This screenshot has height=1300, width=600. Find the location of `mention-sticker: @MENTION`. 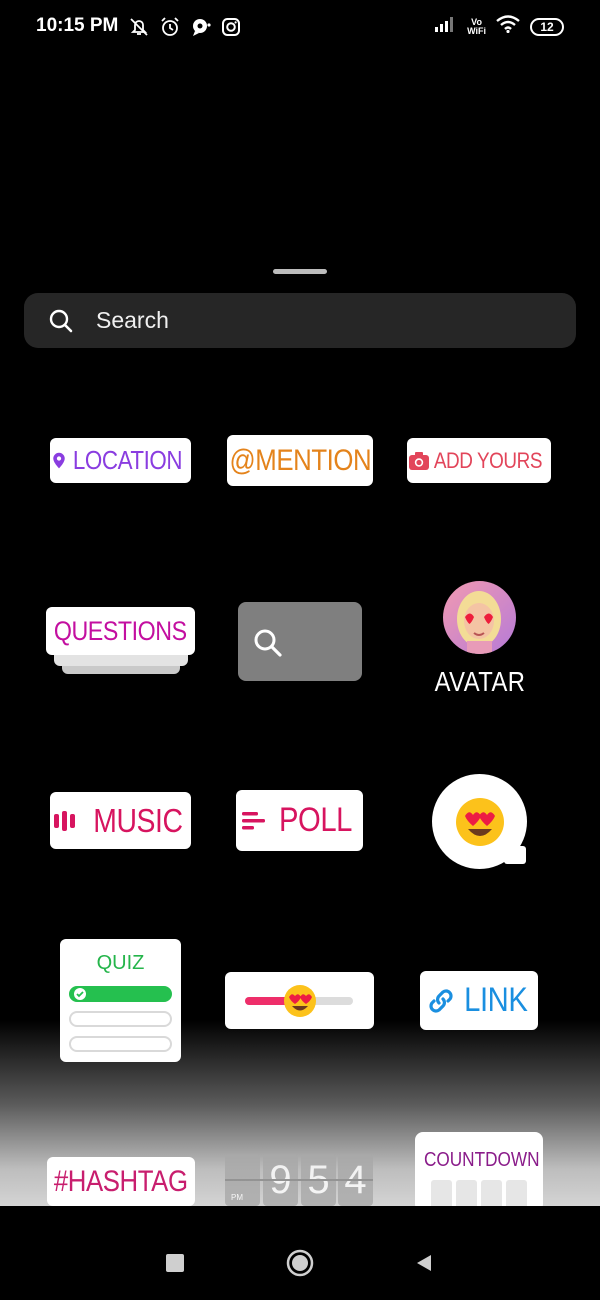

mention-sticker: @MENTION is located at coordinates (300, 460).